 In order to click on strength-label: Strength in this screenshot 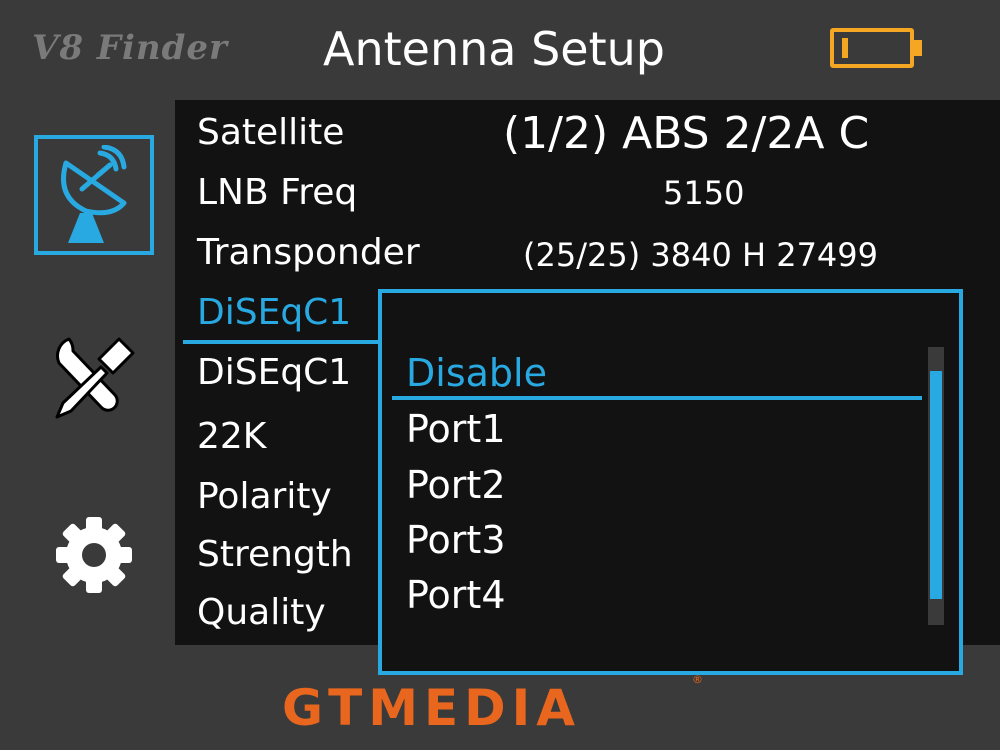, I will do `click(275, 554)`.